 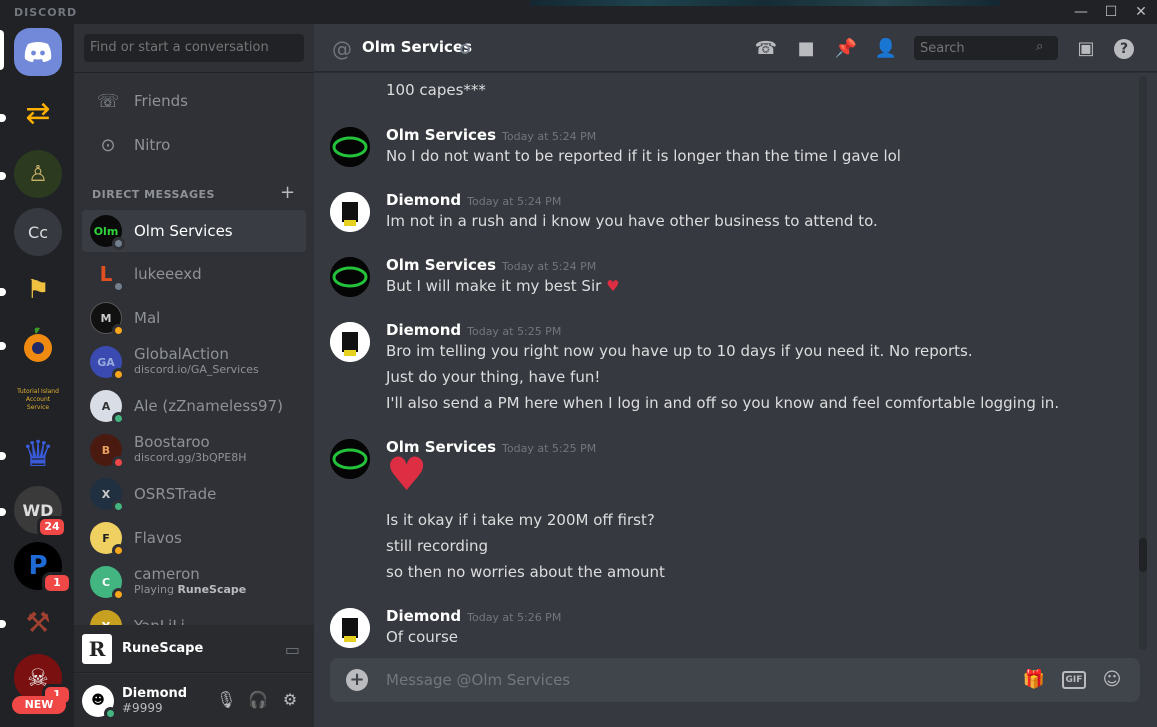 What do you see at coordinates (194, 318) in the screenshot?
I see `dm-item-mal: M Mal` at bounding box center [194, 318].